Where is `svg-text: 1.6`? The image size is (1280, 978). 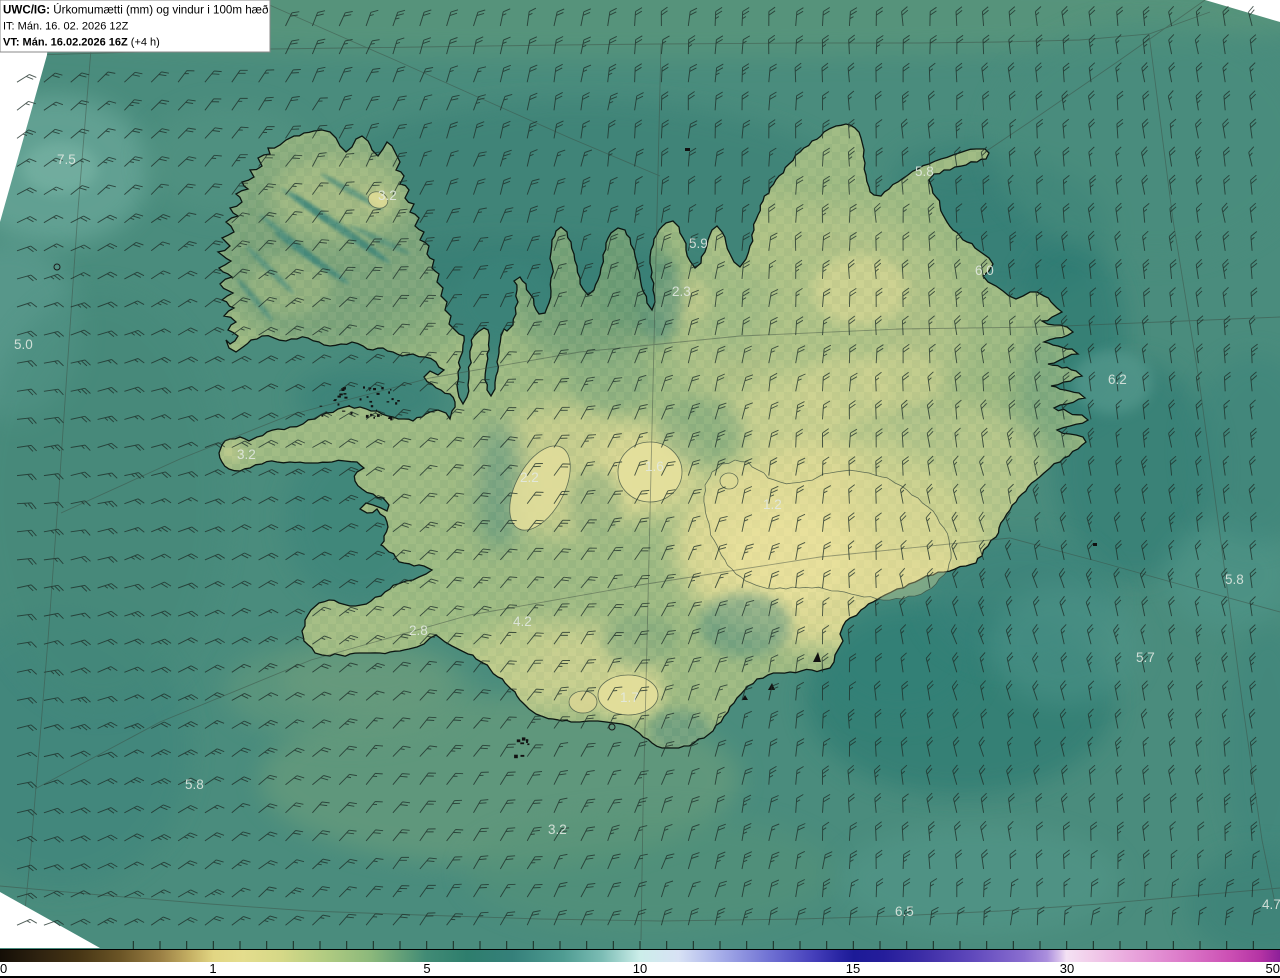
svg-text: 1.6 is located at coordinates (654, 466).